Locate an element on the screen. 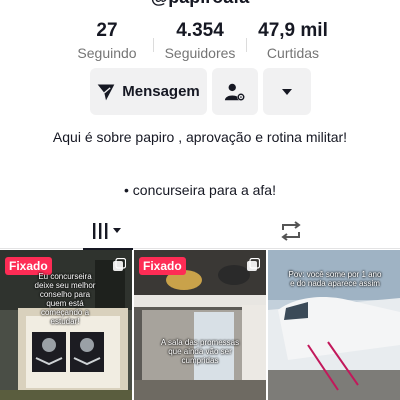  tab-videos is located at coordinates (108, 231).